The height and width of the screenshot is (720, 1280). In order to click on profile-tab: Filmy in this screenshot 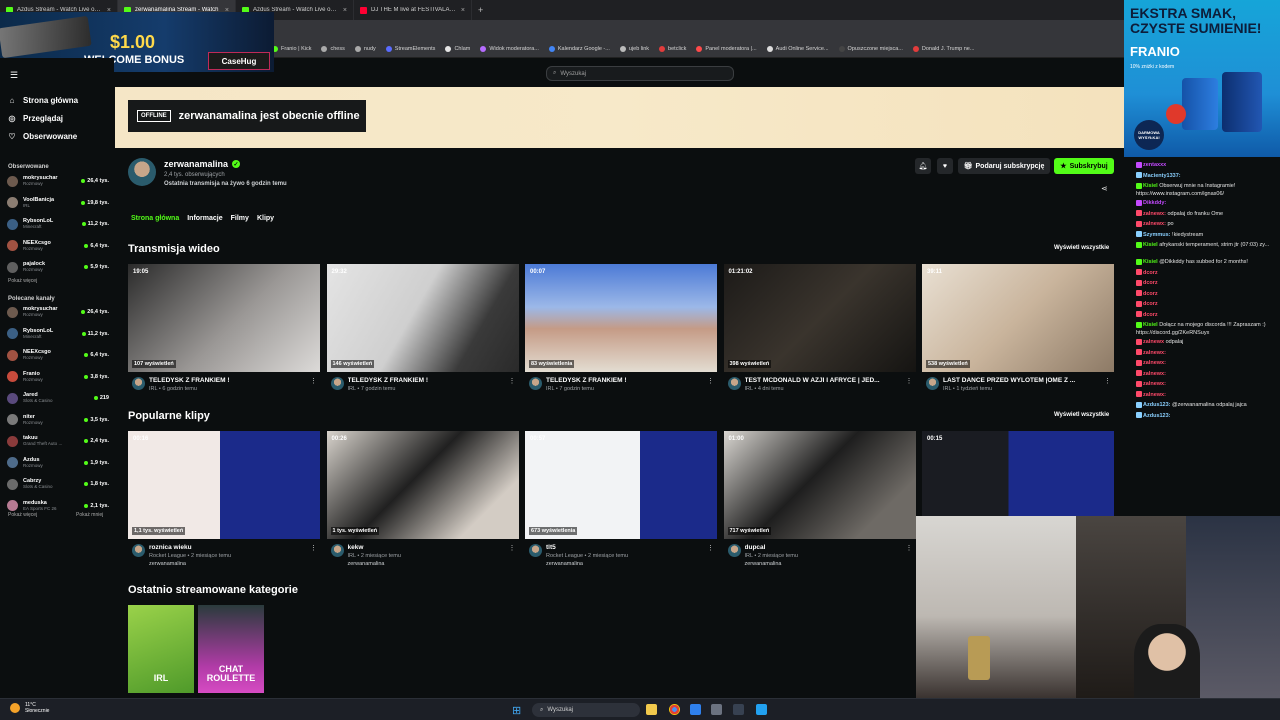, I will do `click(240, 218)`.